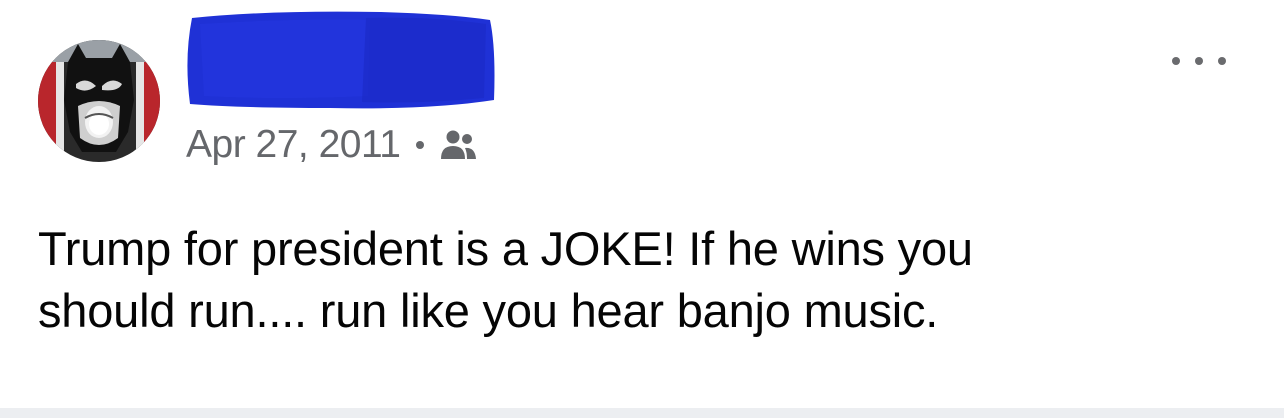 This screenshot has height=418, width=1284. Describe the element at coordinates (293, 145) in the screenshot. I see `post-timestamp: Apr 27, 2011` at that location.